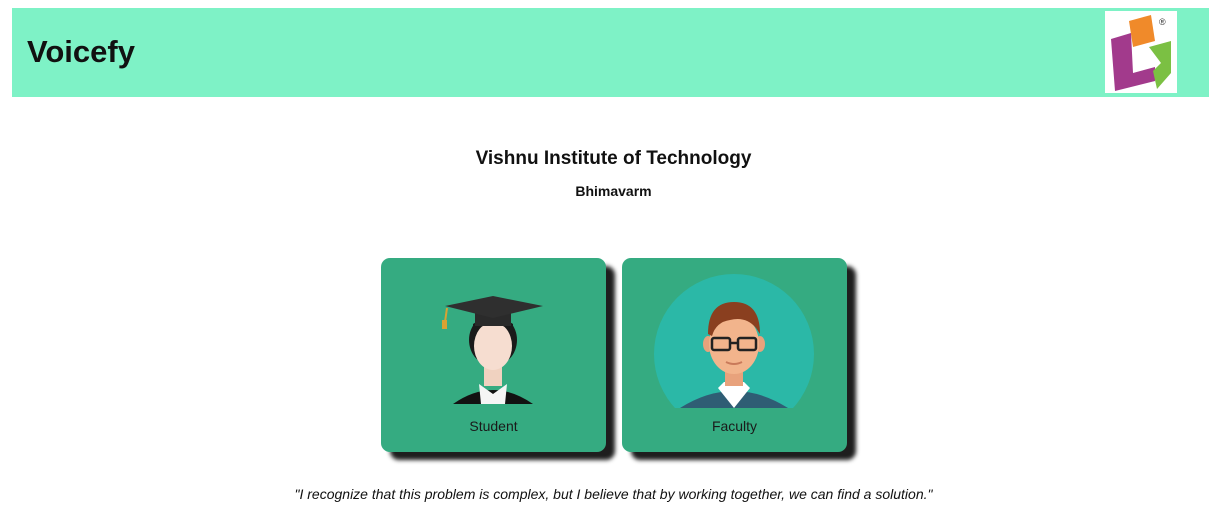  I want to click on logo: ®, so click(1141, 52).